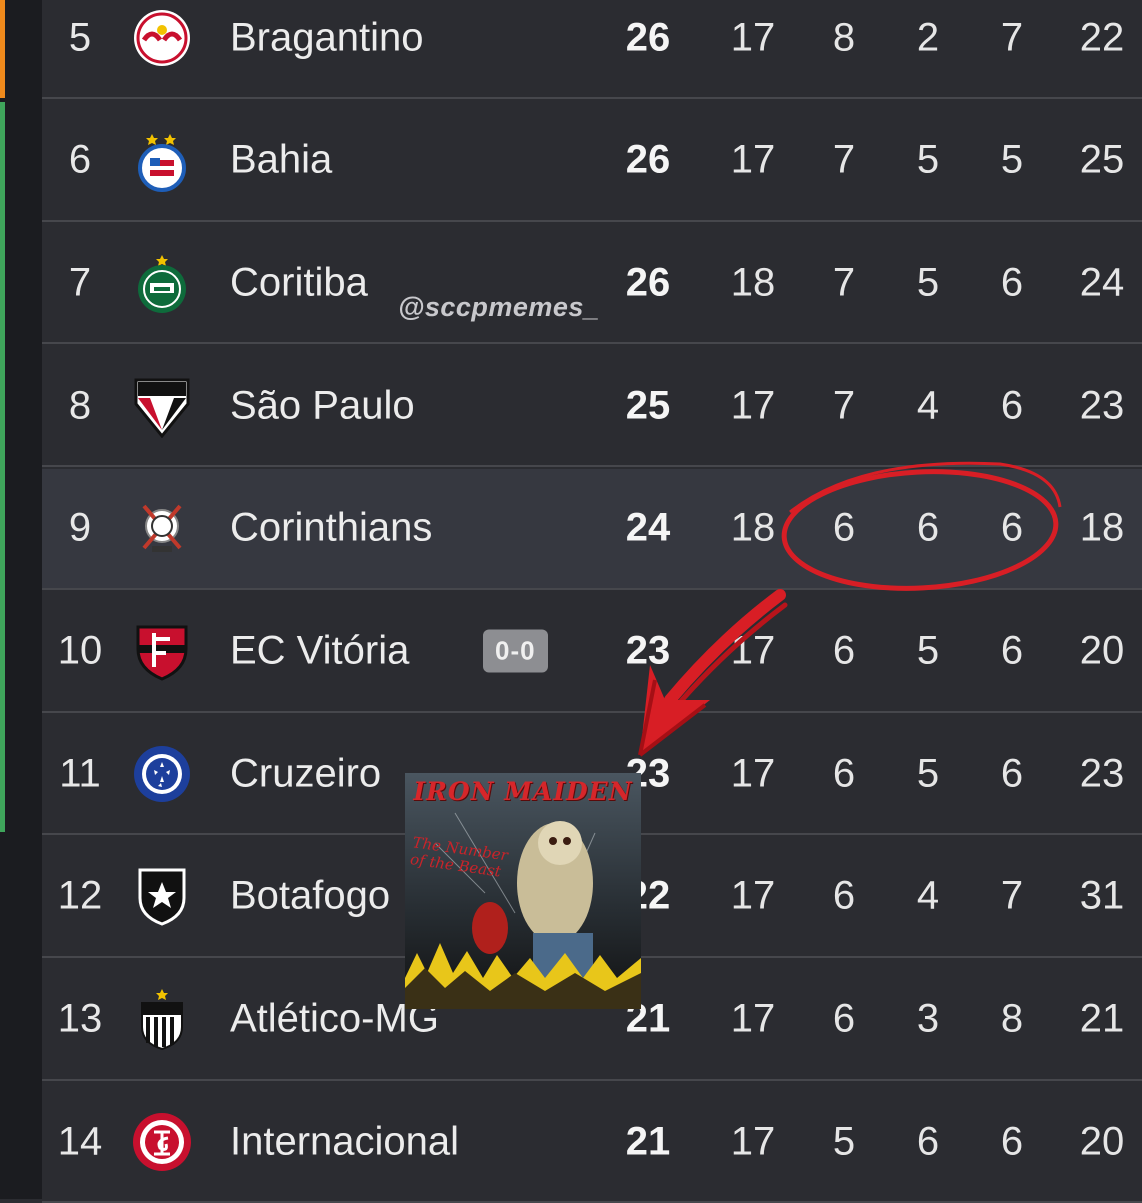 Image resolution: width=1142 pixels, height=1203 pixels. What do you see at coordinates (80, 527) in the screenshot?
I see `position-number: 9` at bounding box center [80, 527].